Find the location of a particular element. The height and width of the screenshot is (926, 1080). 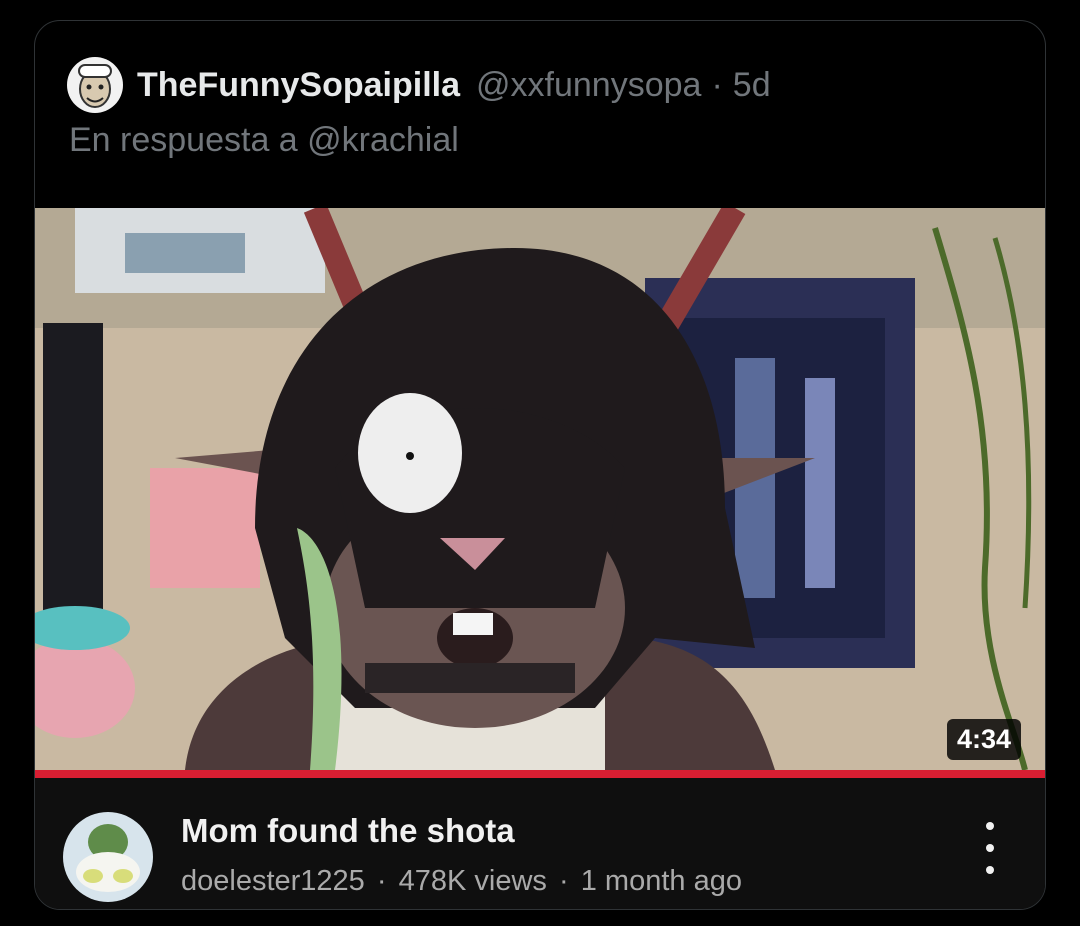

posted-time: 1 month ago is located at coordinates (661, 881).